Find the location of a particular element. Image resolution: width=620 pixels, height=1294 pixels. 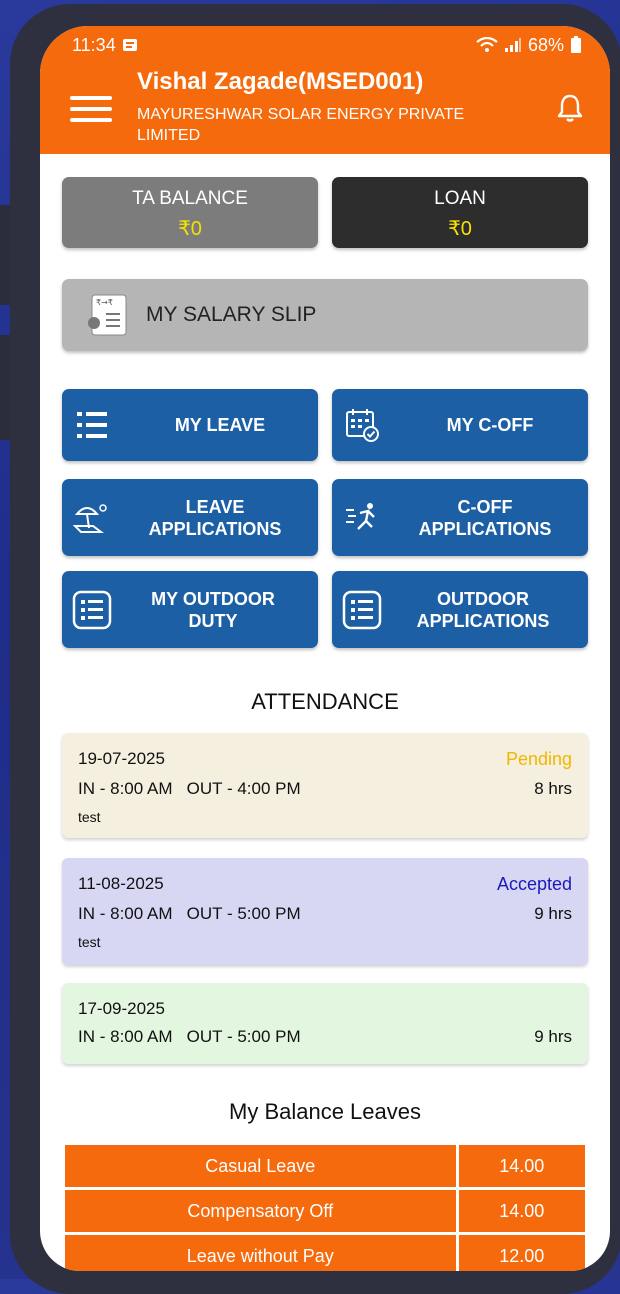

leave-type-cell: Compensatory Off is located at coordinates (260, 1211).